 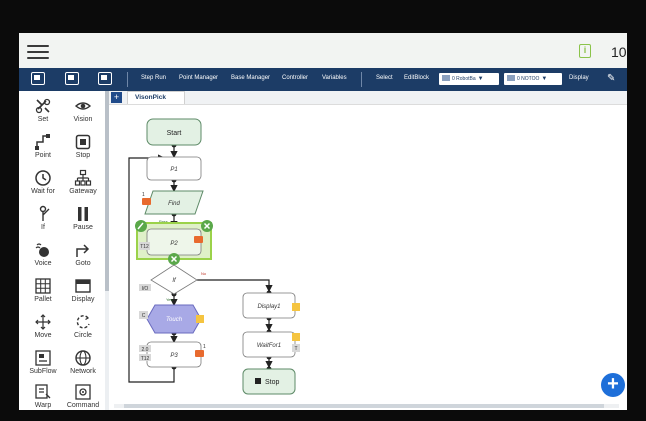 I want to click on tool-label: Circle, so click(x=83, y=335).